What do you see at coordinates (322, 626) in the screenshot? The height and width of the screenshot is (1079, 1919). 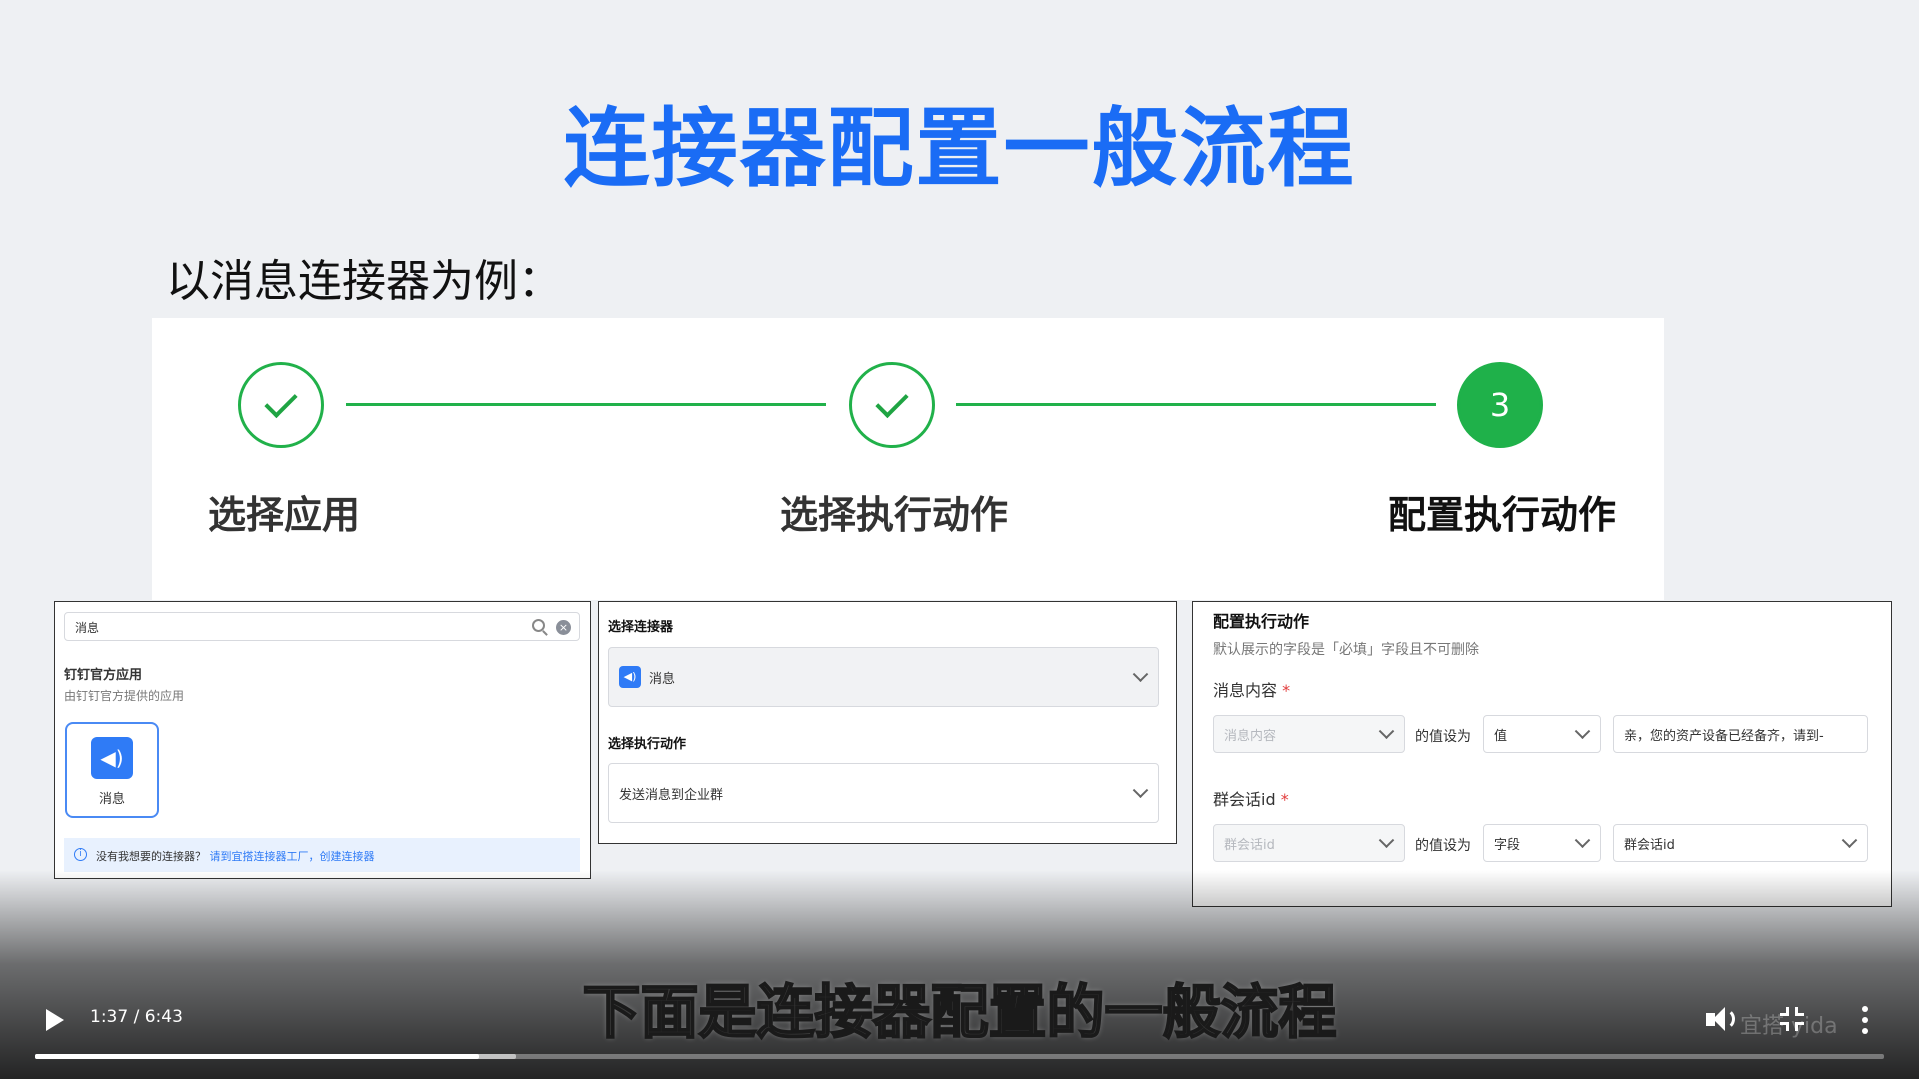 I see `search-input: 消息 ×` at bounding box center [322, 626].